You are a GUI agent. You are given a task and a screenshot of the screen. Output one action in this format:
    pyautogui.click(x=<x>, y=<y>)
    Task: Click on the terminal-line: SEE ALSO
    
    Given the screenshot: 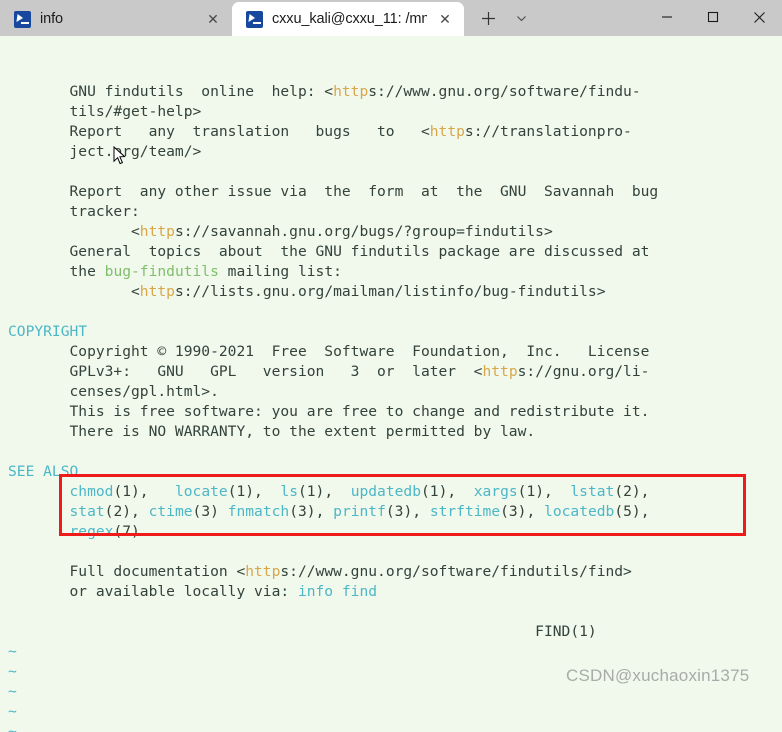 What is the action you would take?
    pyautogui.click(x=43, y=471)
    